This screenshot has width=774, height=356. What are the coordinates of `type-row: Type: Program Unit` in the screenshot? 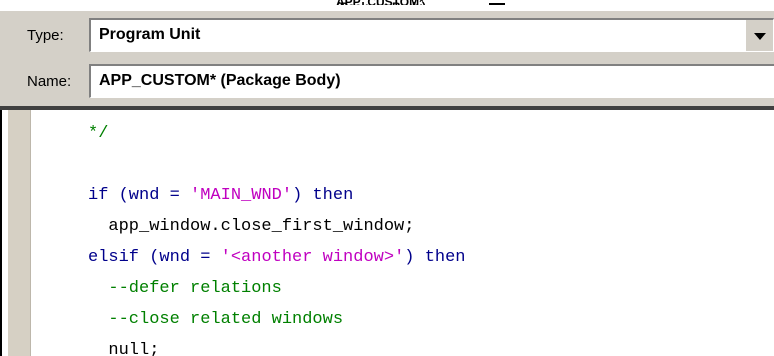 It's located at (387, 37).